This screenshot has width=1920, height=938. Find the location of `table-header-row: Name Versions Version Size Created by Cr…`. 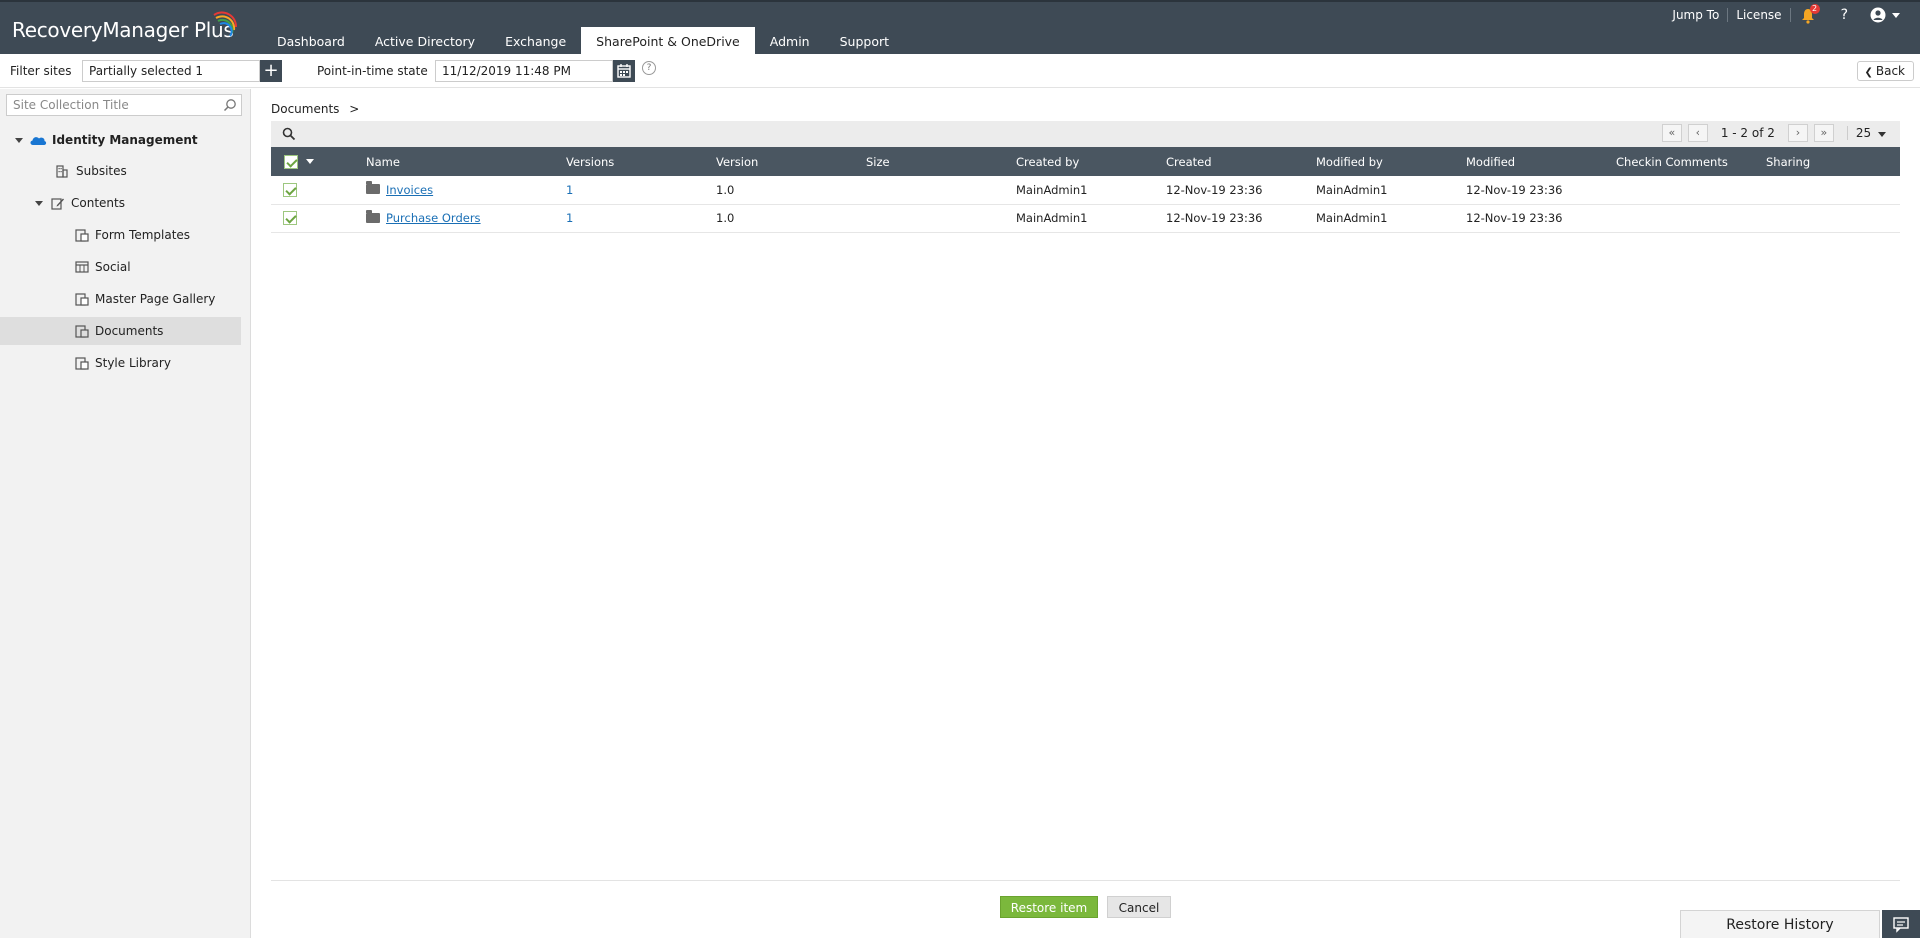

table-header-row: Name Versions Version Size Created by Cr… is located at coordinates (1085, 161).